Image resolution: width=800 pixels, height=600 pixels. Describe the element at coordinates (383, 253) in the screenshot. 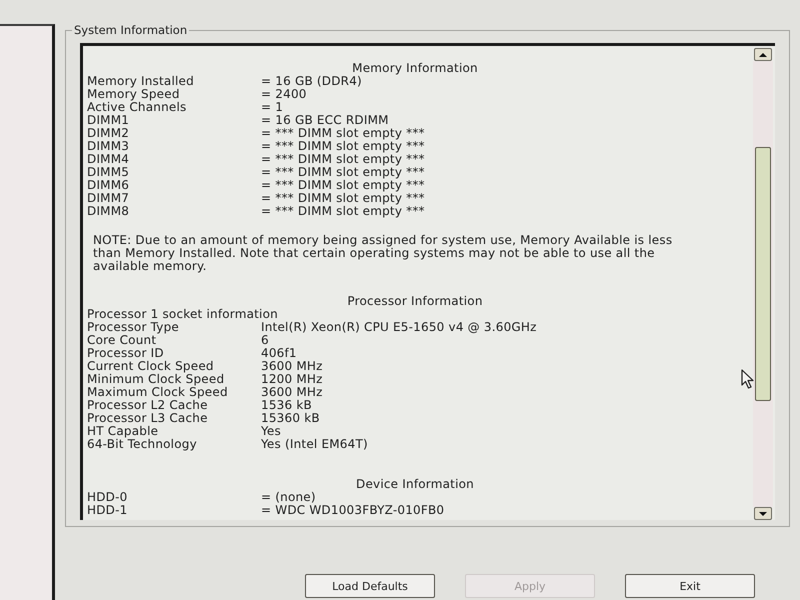

I see `note-text: NOTE: Due to an amount of memory being assigned for system use, Memory Available is less than Memory Installed. Note that certain operating systems may not be able to use all the available memory.` at that location.